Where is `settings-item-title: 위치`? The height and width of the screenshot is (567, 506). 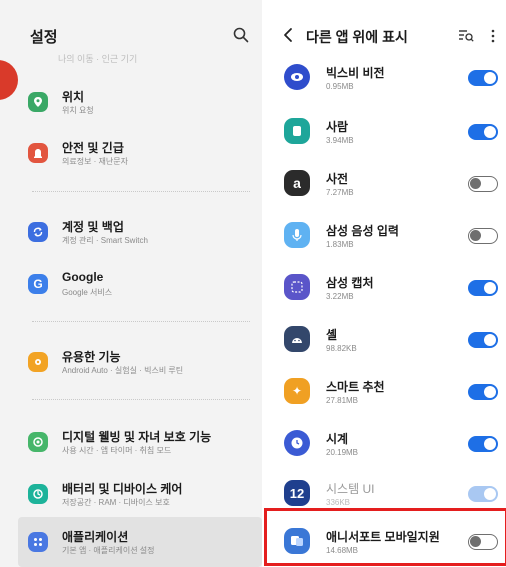
settings-item-title: 위치 is located at coordinates (73, 97).